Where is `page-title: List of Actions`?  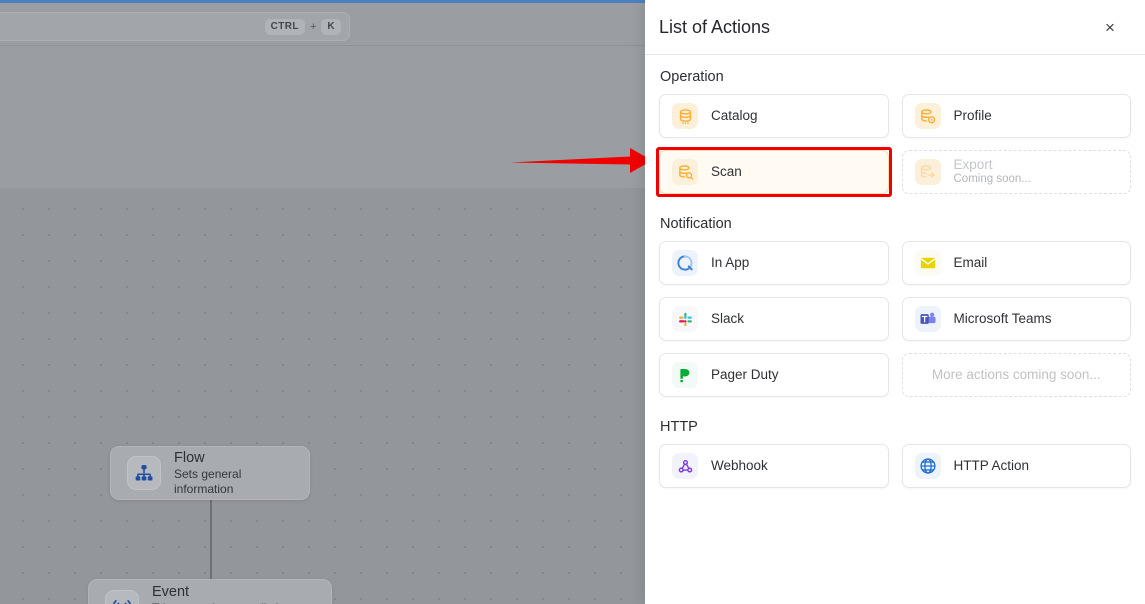
page-title: List of Actions is located at coordinates (715, 26).